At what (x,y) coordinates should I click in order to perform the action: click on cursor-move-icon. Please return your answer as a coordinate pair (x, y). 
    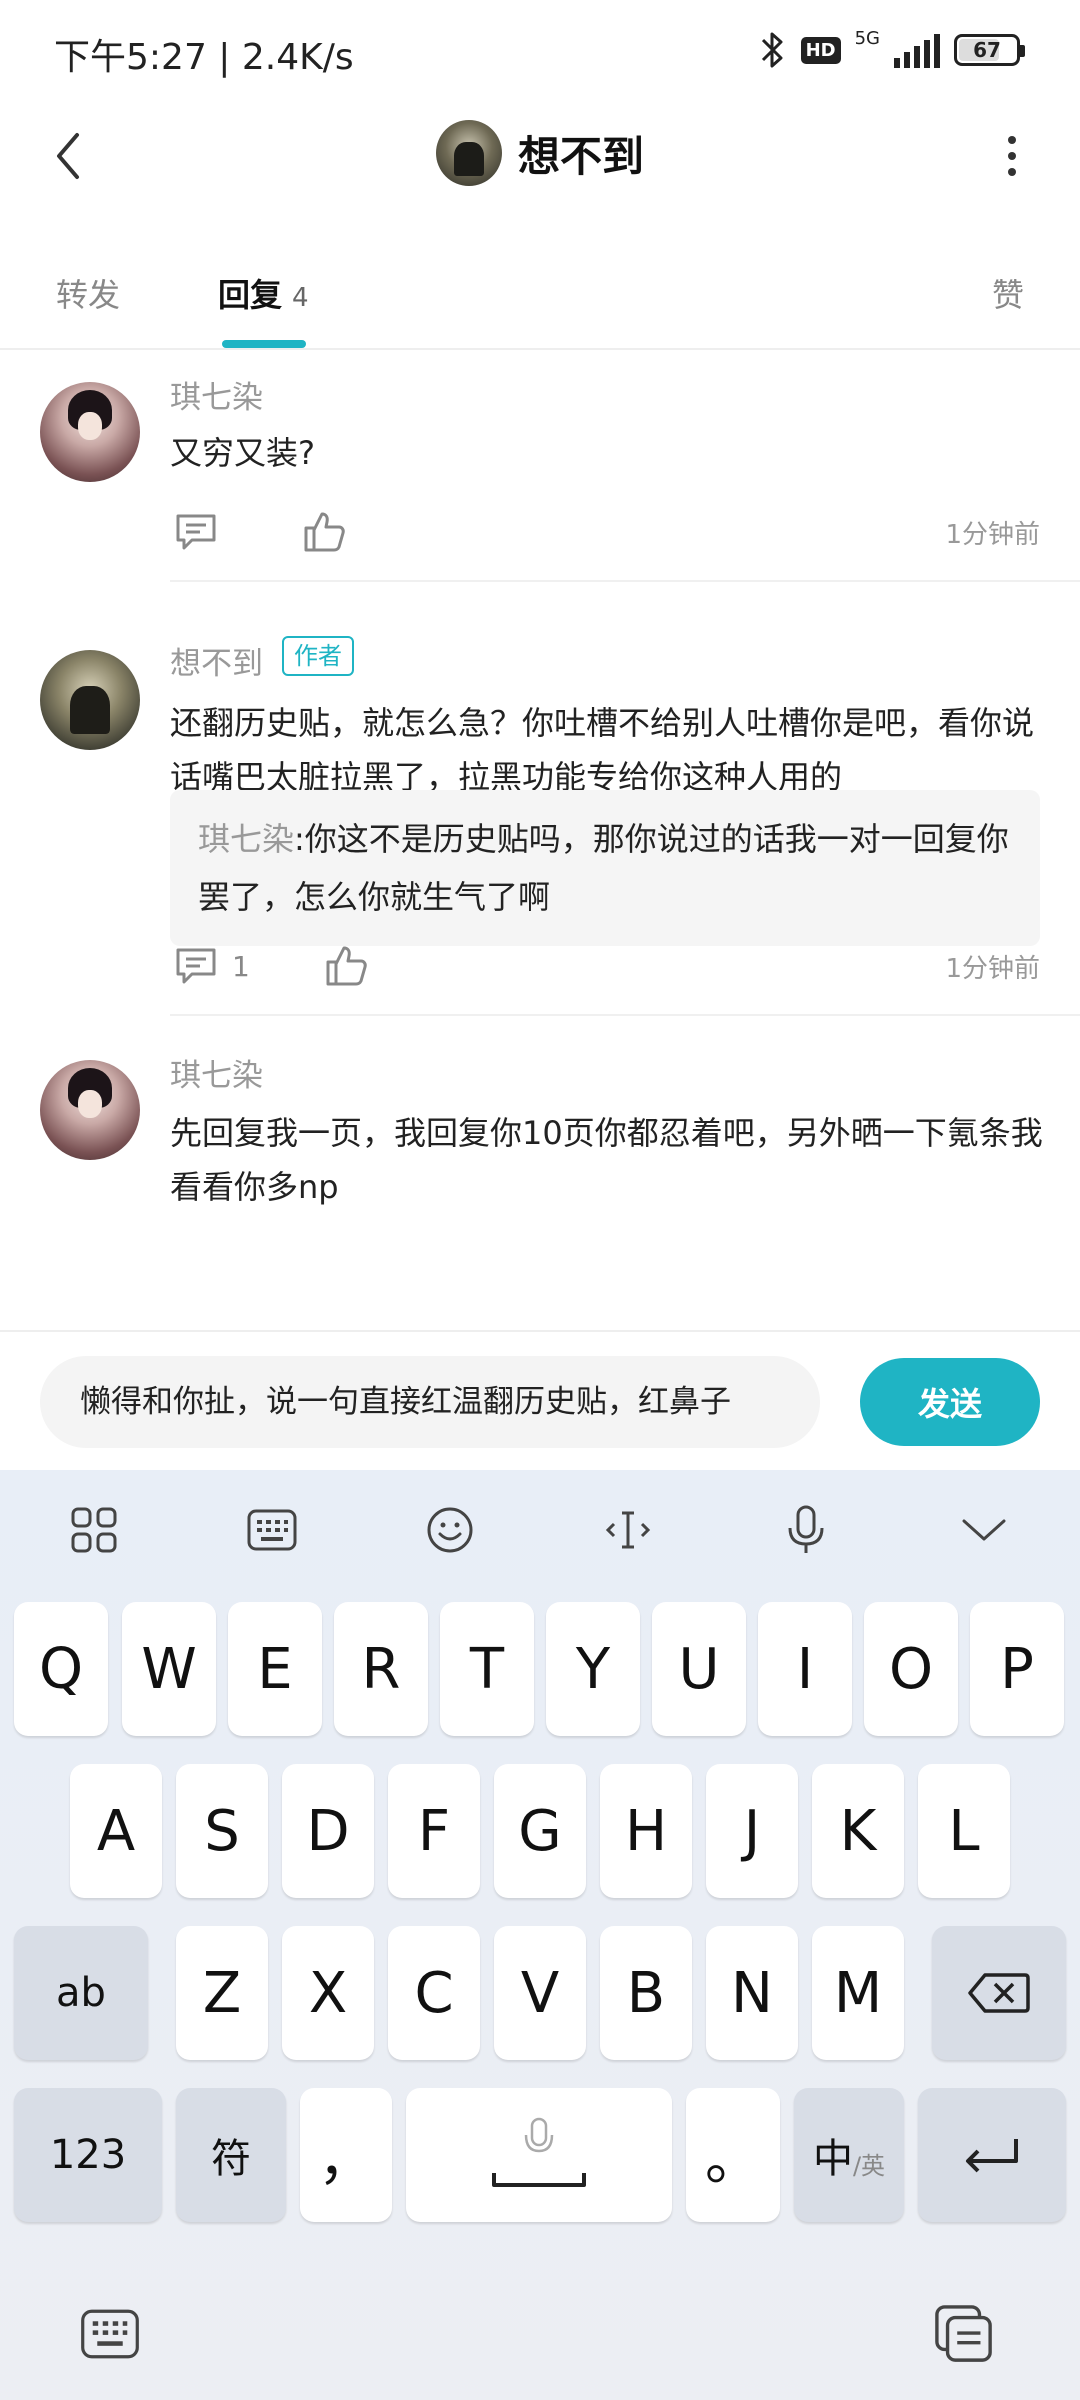
    Looking at the image, I should click on (628, 1530).